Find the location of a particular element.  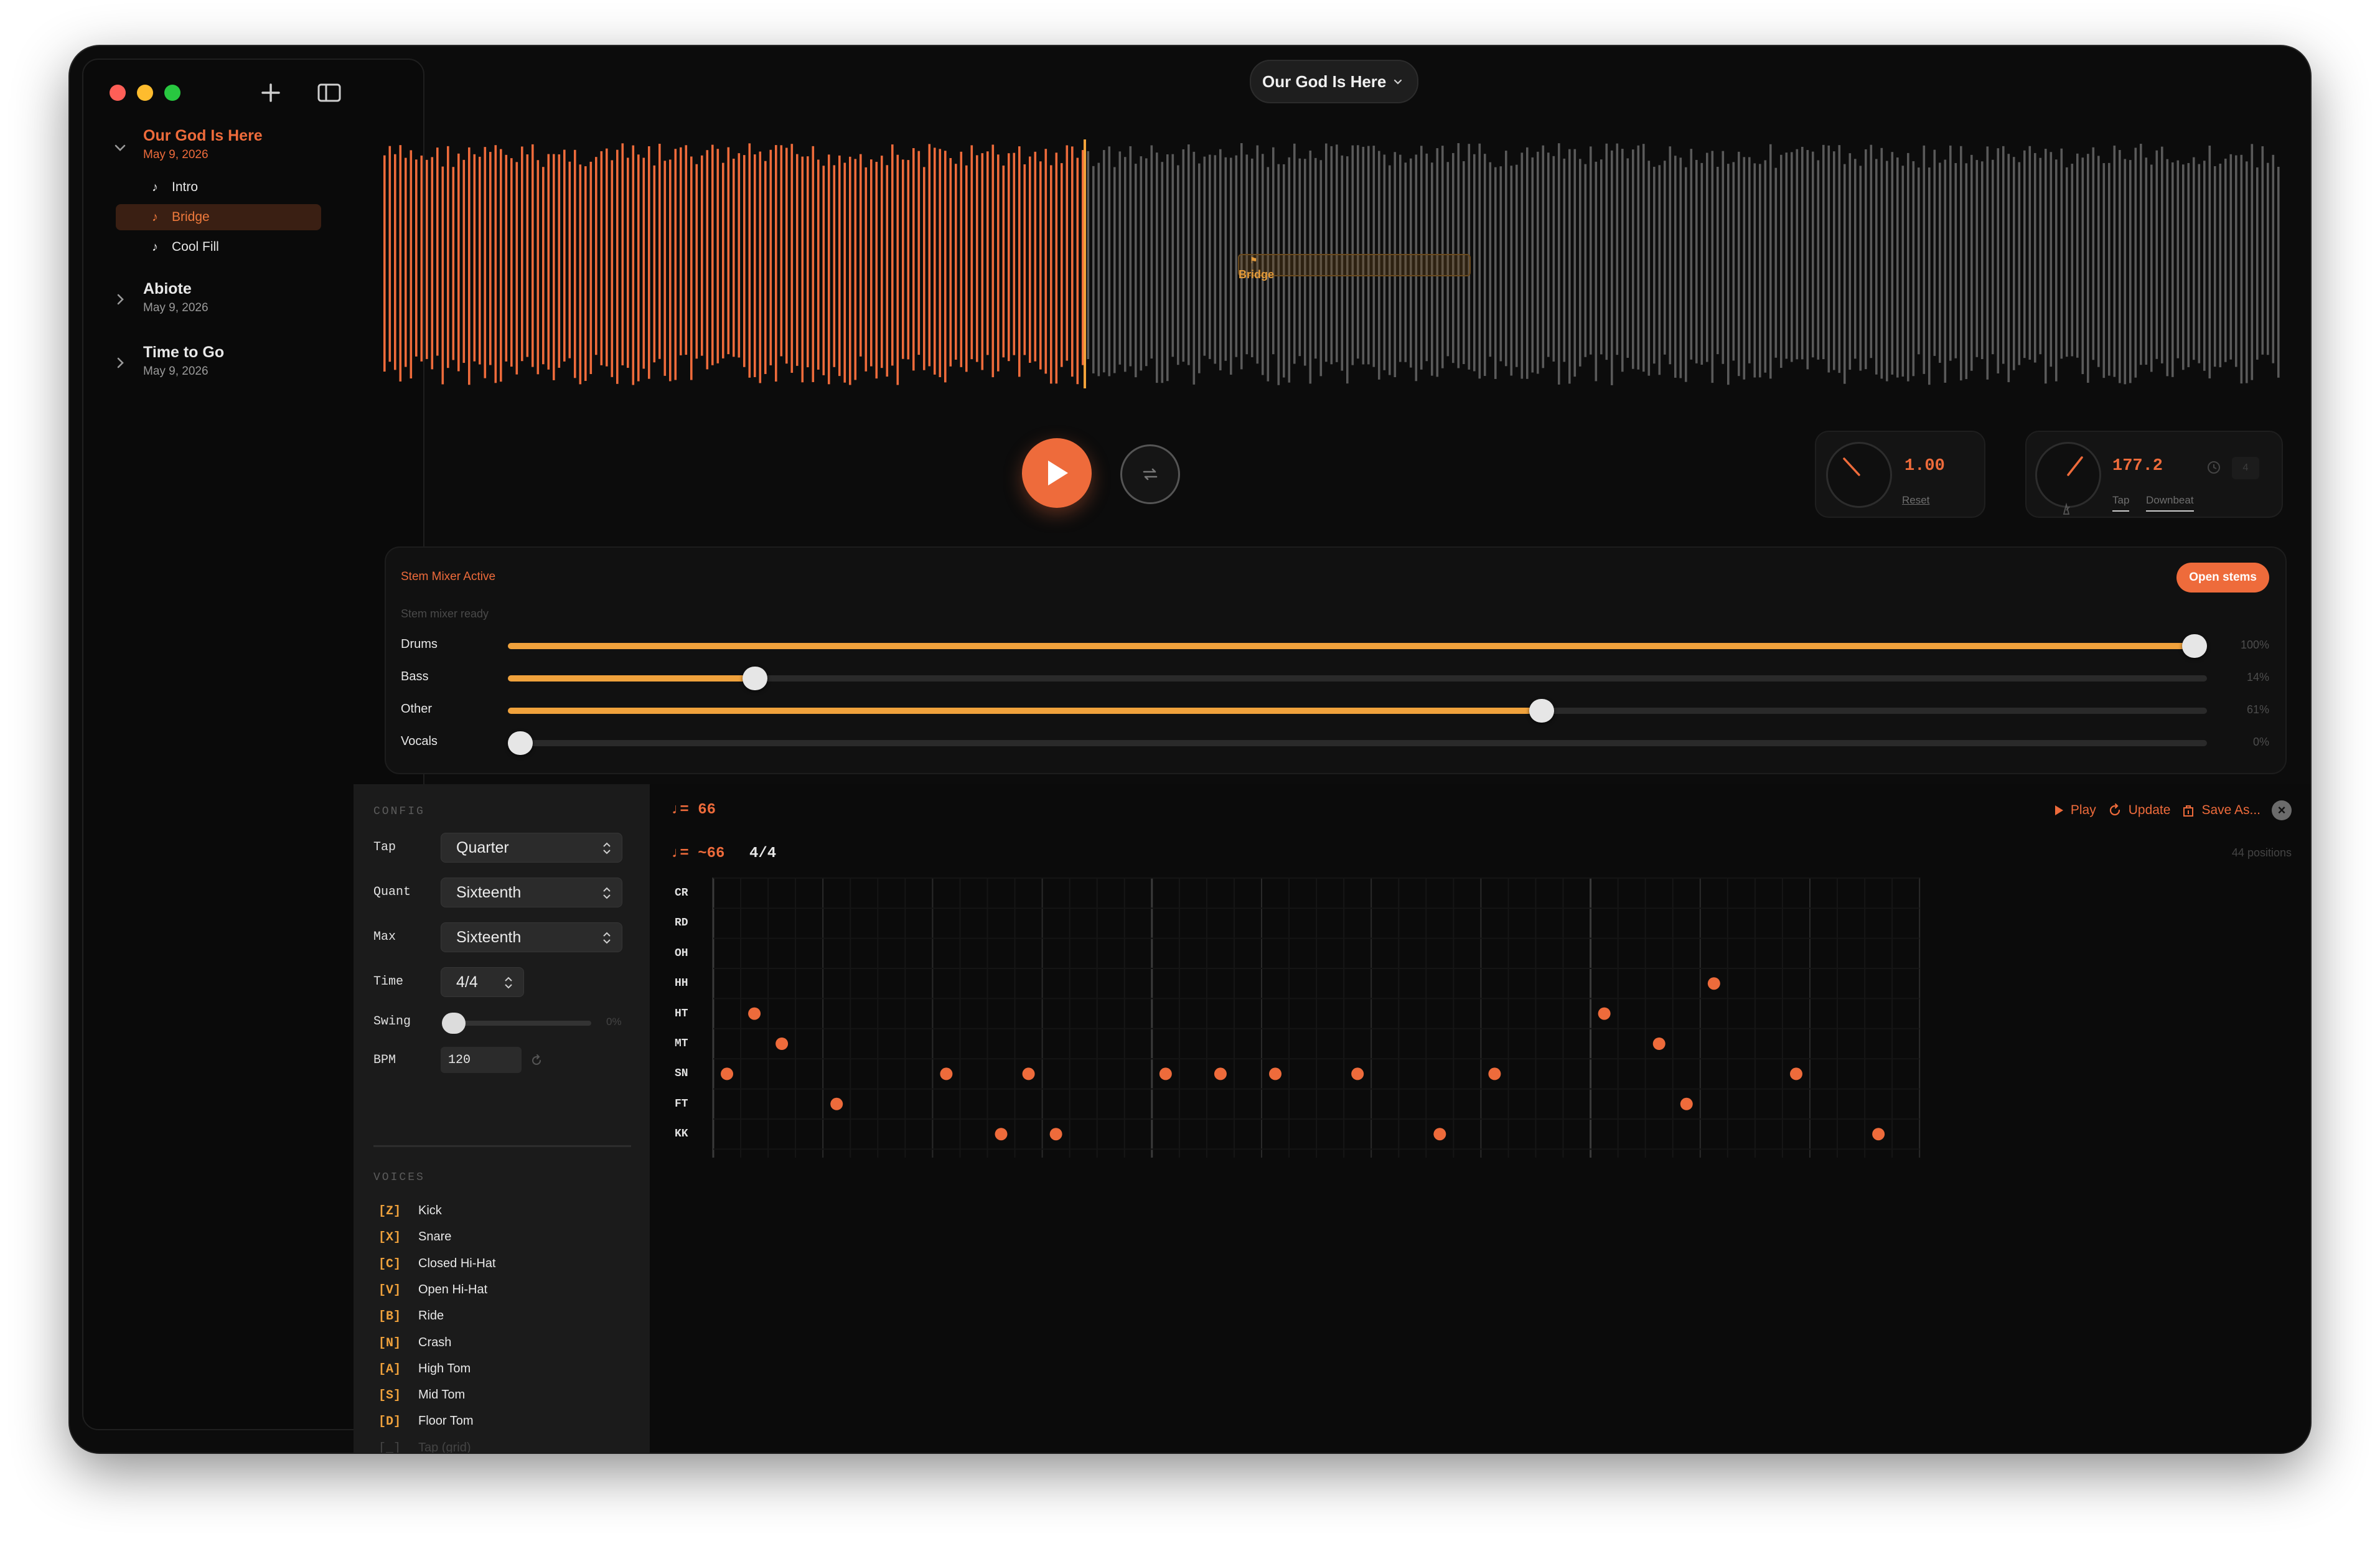

quant-select: Sixteenth is located at coordinates (532, 892).